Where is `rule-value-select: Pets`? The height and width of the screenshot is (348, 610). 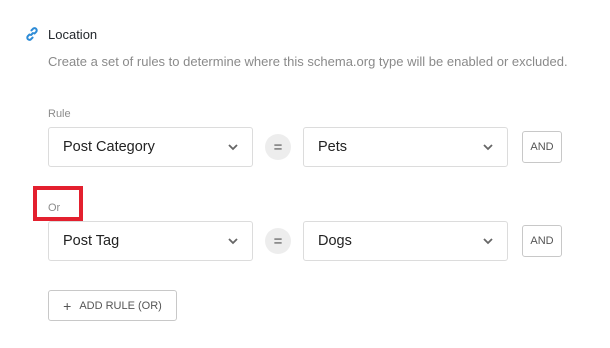 rule-value-select: Pets is located at coordinates (405, 147).